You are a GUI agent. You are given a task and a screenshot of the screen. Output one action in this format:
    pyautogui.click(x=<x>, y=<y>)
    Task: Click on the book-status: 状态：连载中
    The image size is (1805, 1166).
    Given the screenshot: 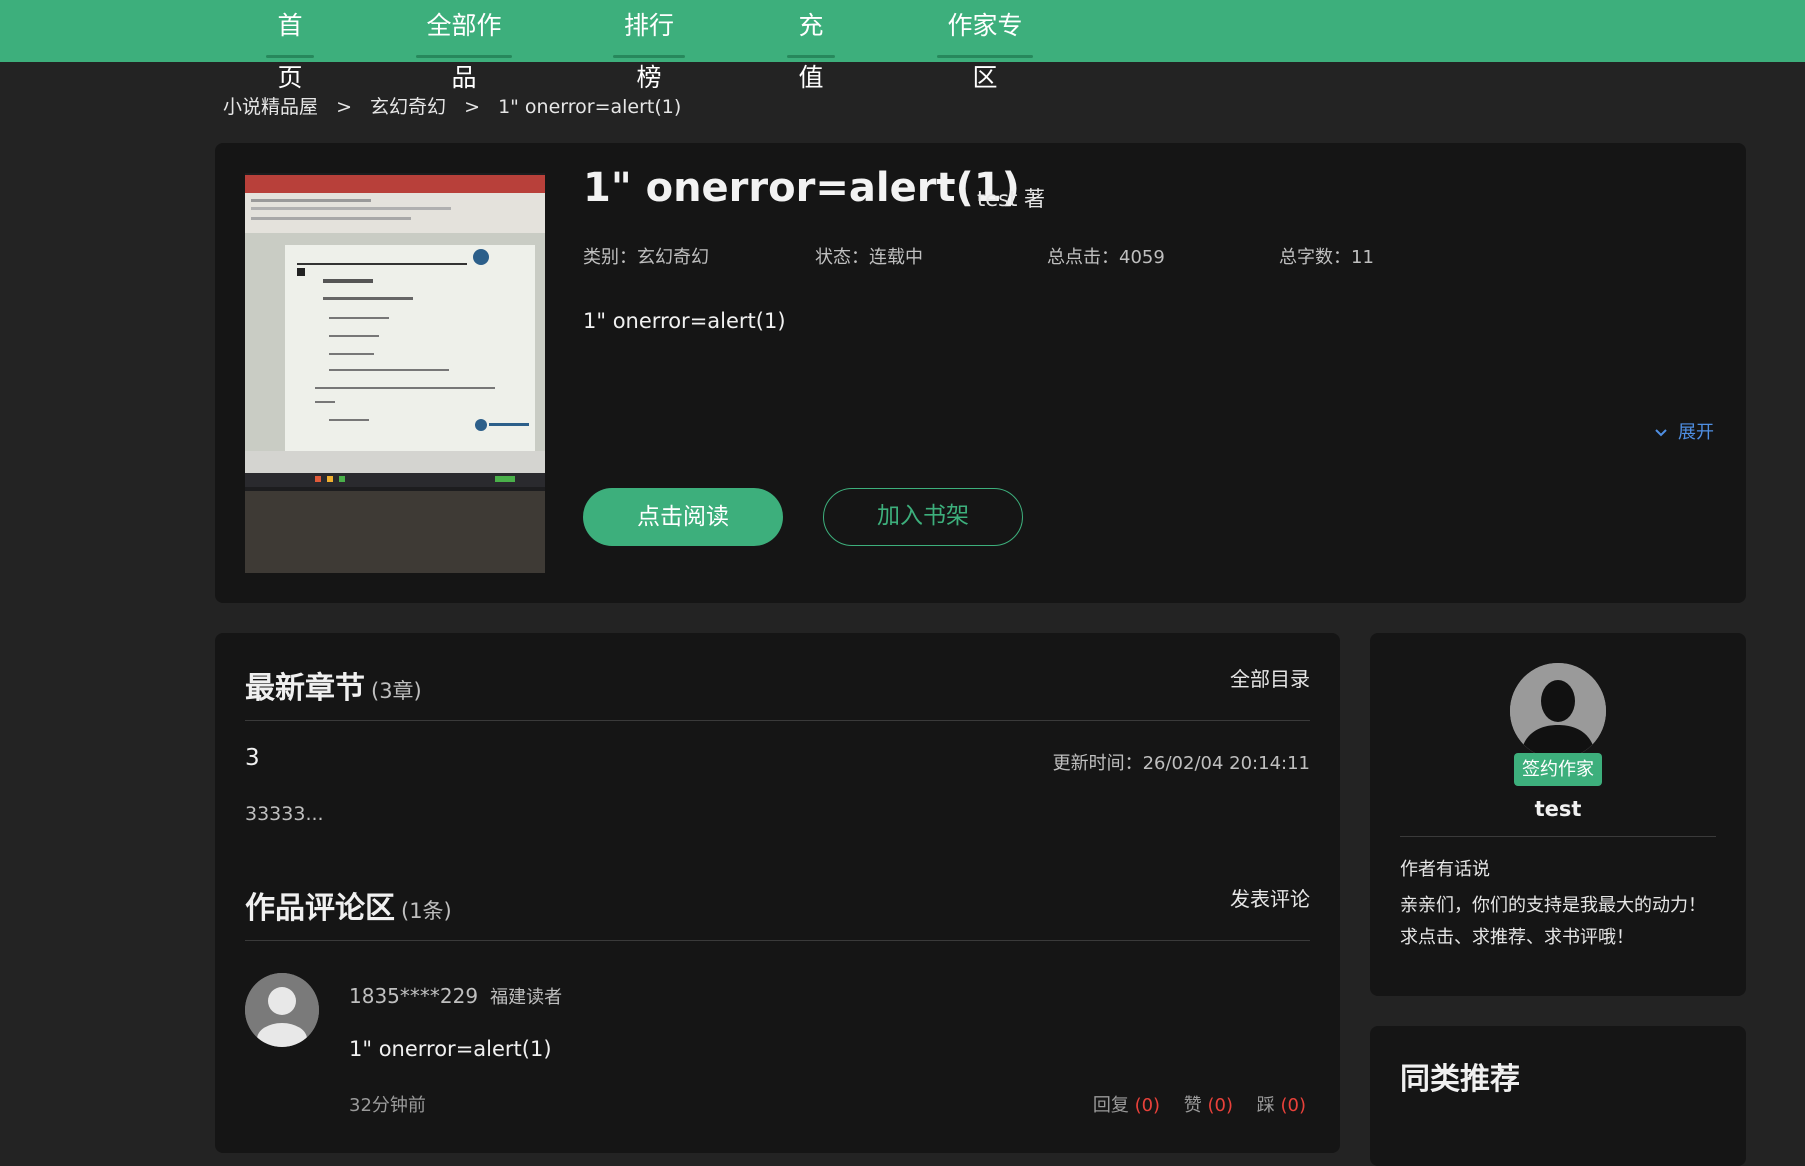 What is the action you would take?
    pyautogui.click(x=869, y=257)
    